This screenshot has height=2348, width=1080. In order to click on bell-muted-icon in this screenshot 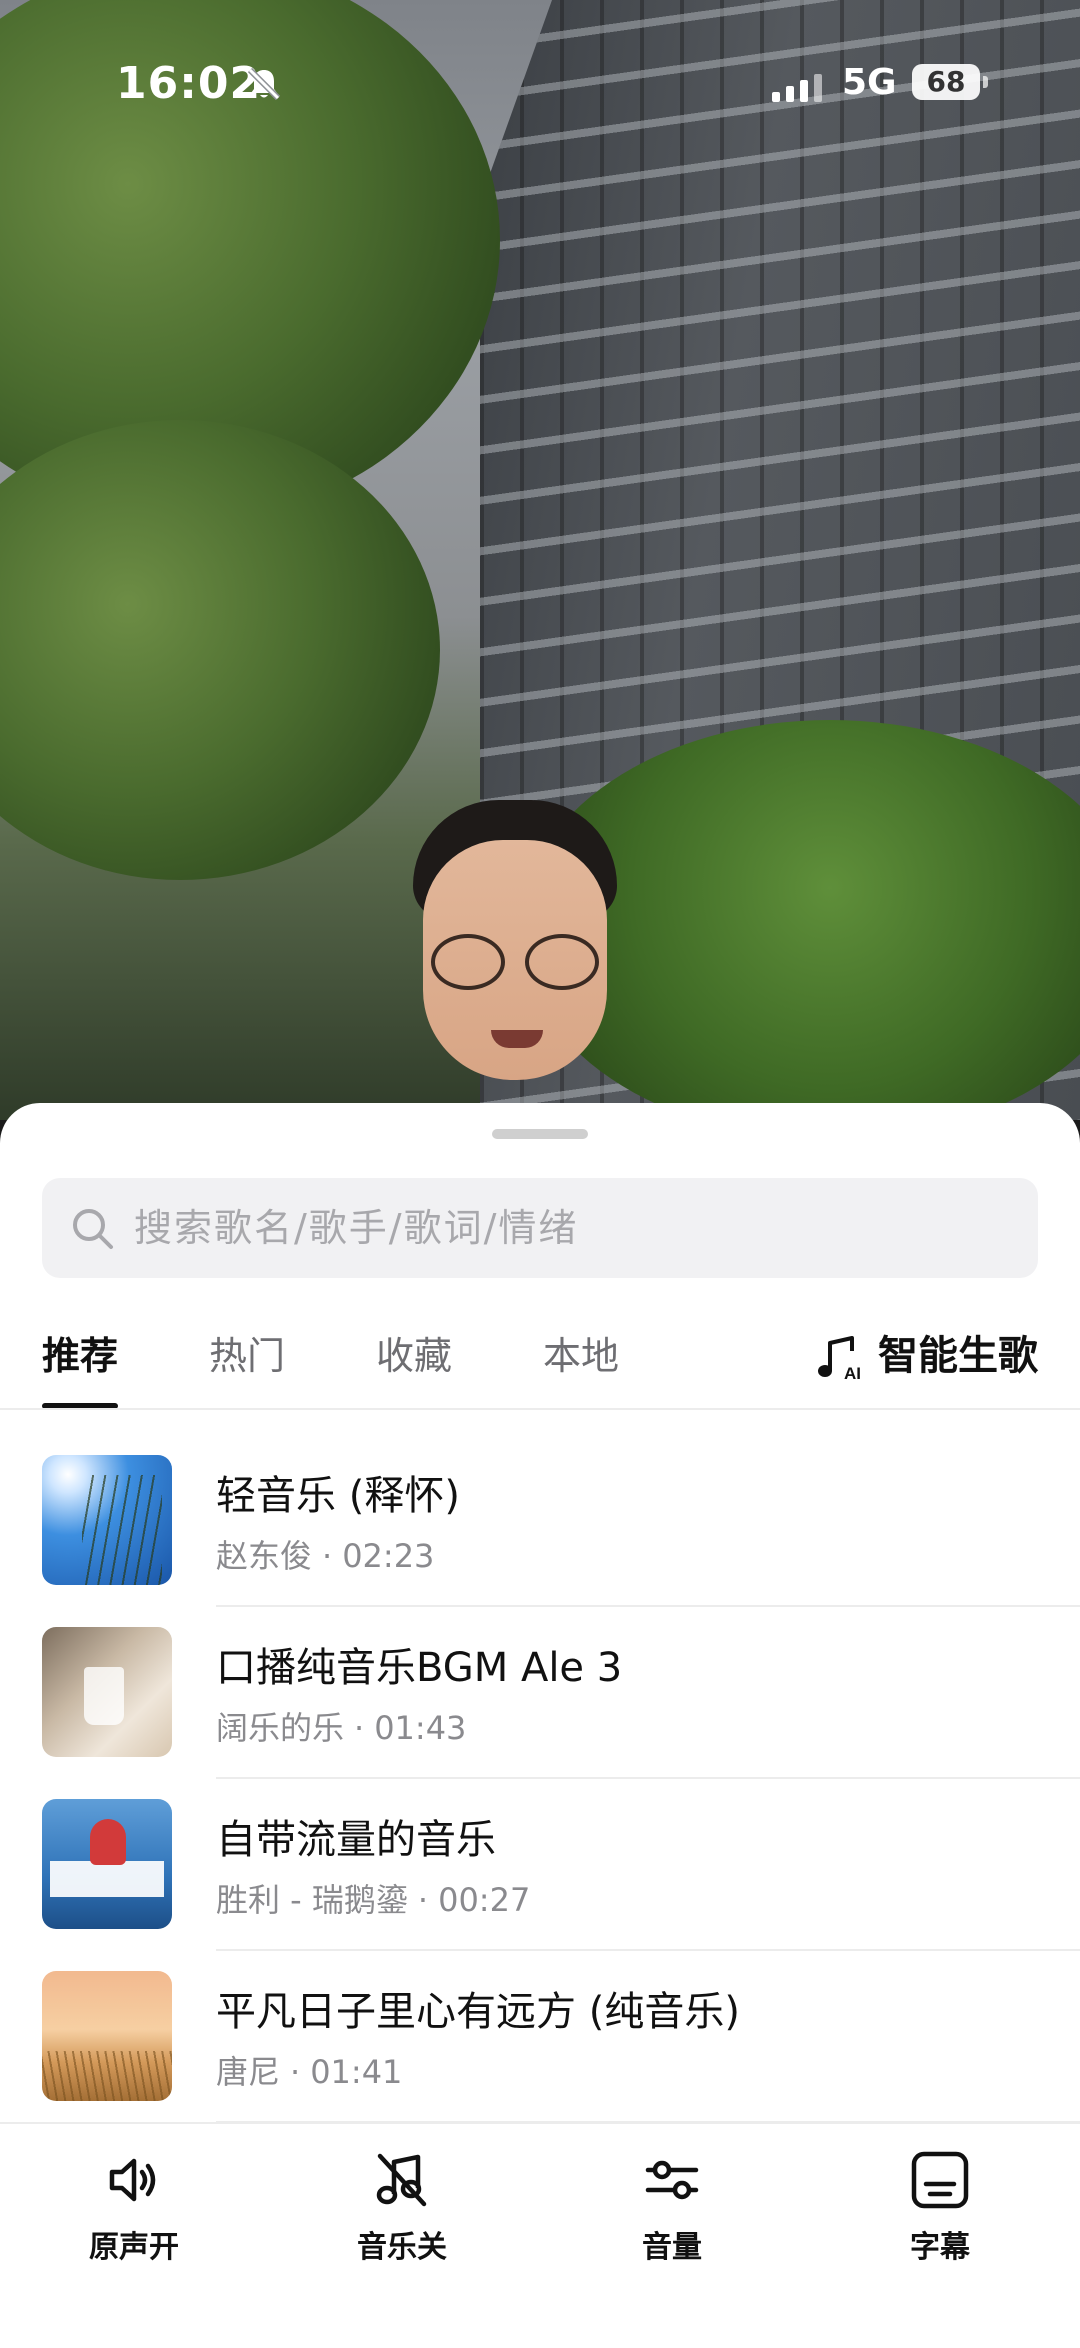, I will do `click(264, 84)`.